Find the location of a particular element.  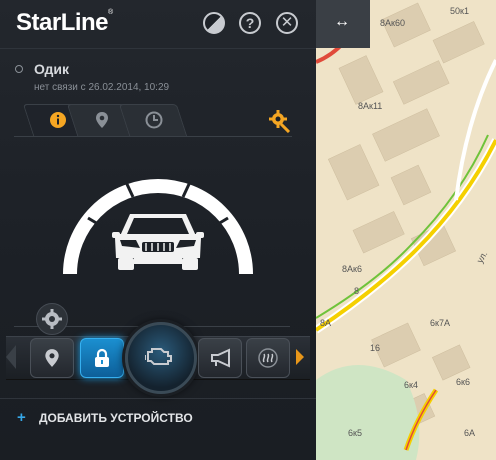

add-device-button: + ДОБАВИТЬ УСТРОЙСТВО is located at coordinates (158, 418).